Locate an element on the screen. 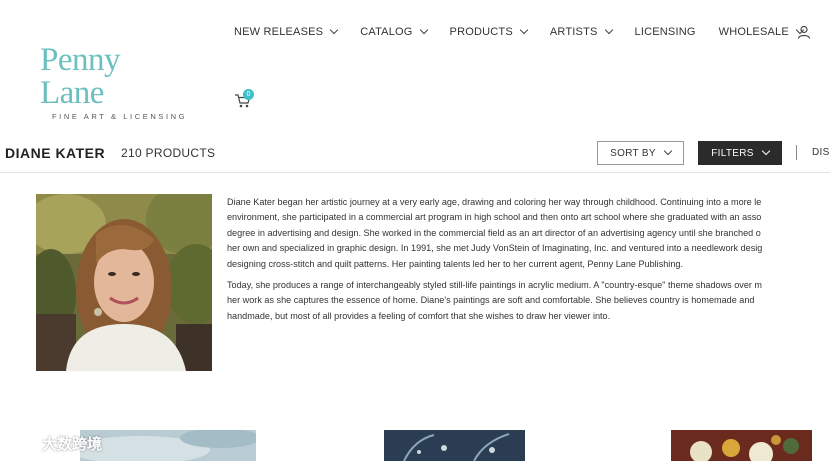 Image resolution: width=830 pixels, height=461 pixels. nav-wholesale: WHOLESALE is located at coordinates (761, 31).